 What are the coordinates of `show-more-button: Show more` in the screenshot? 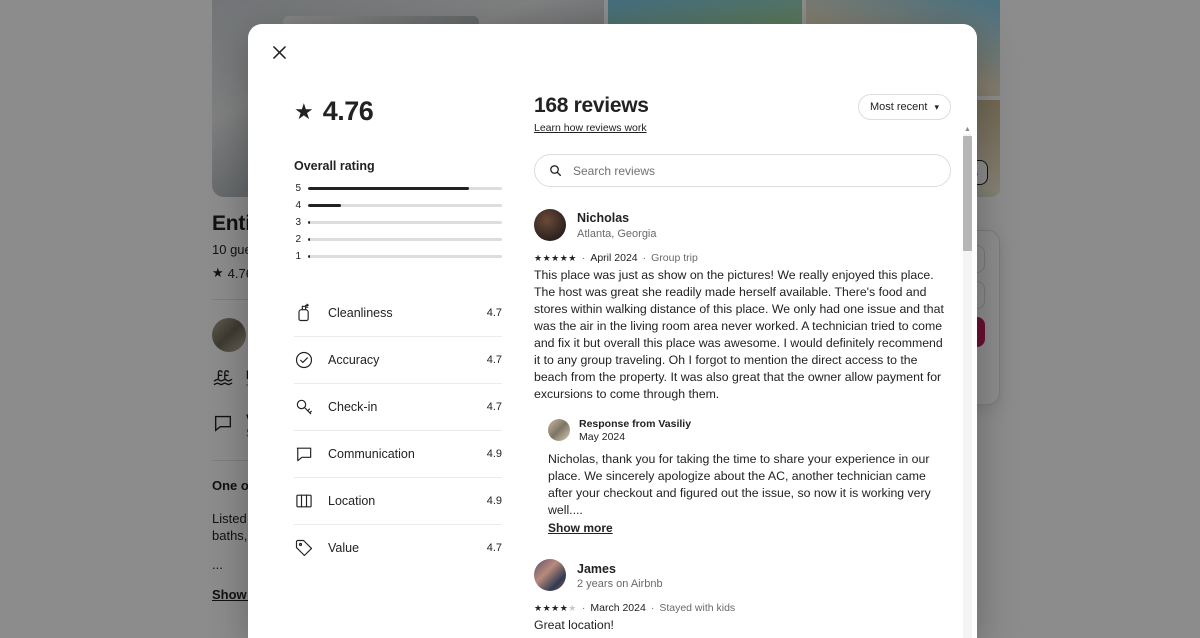 It's located at (580, 528).